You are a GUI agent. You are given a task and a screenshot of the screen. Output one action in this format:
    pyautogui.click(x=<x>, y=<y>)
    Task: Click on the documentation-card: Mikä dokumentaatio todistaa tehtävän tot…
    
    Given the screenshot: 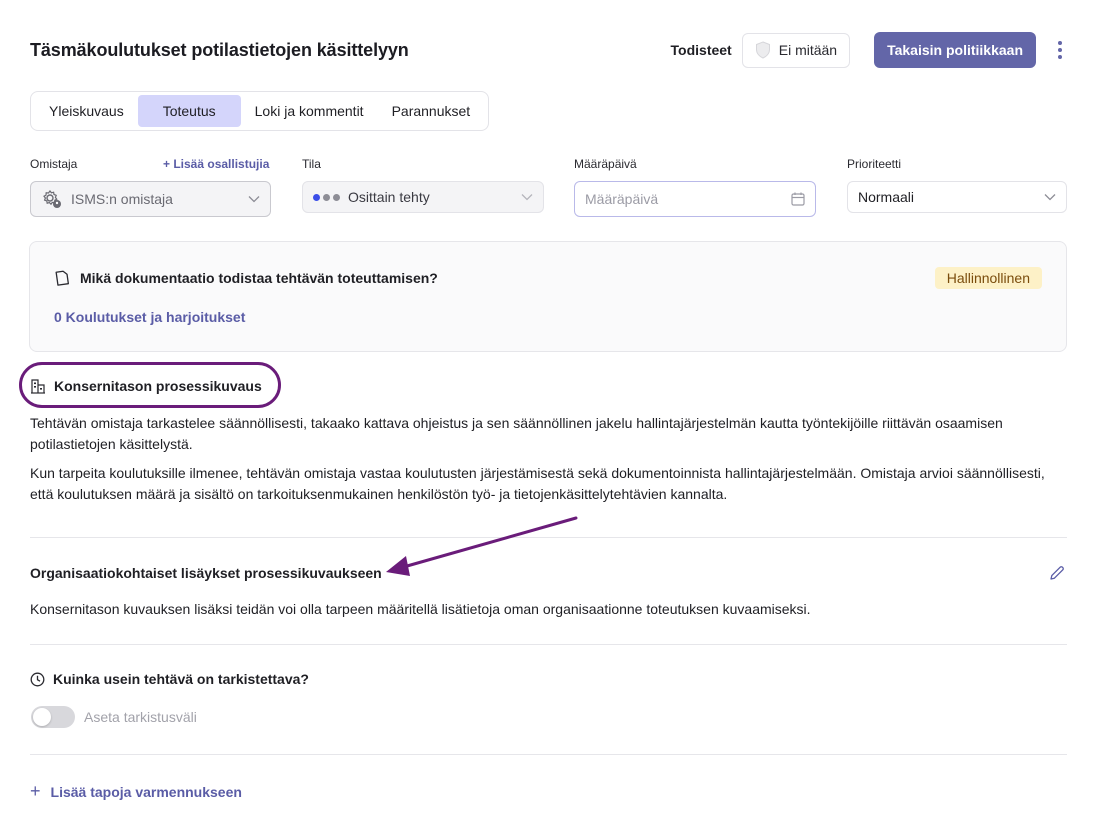 What is the action you would take?
    pyautogui.click(x=548, y=296)
    